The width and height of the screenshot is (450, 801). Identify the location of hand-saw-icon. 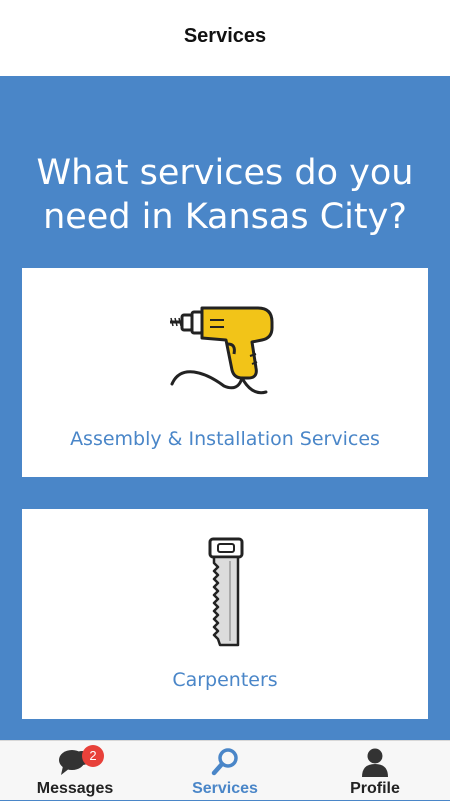
(226, 592).